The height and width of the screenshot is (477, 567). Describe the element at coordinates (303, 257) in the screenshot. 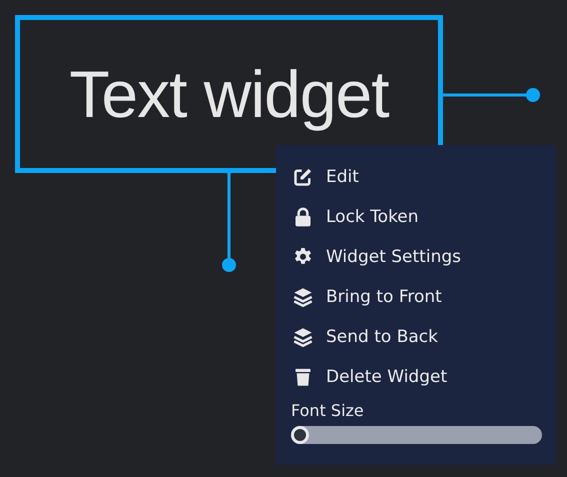

I see `gear-icon` at that location.